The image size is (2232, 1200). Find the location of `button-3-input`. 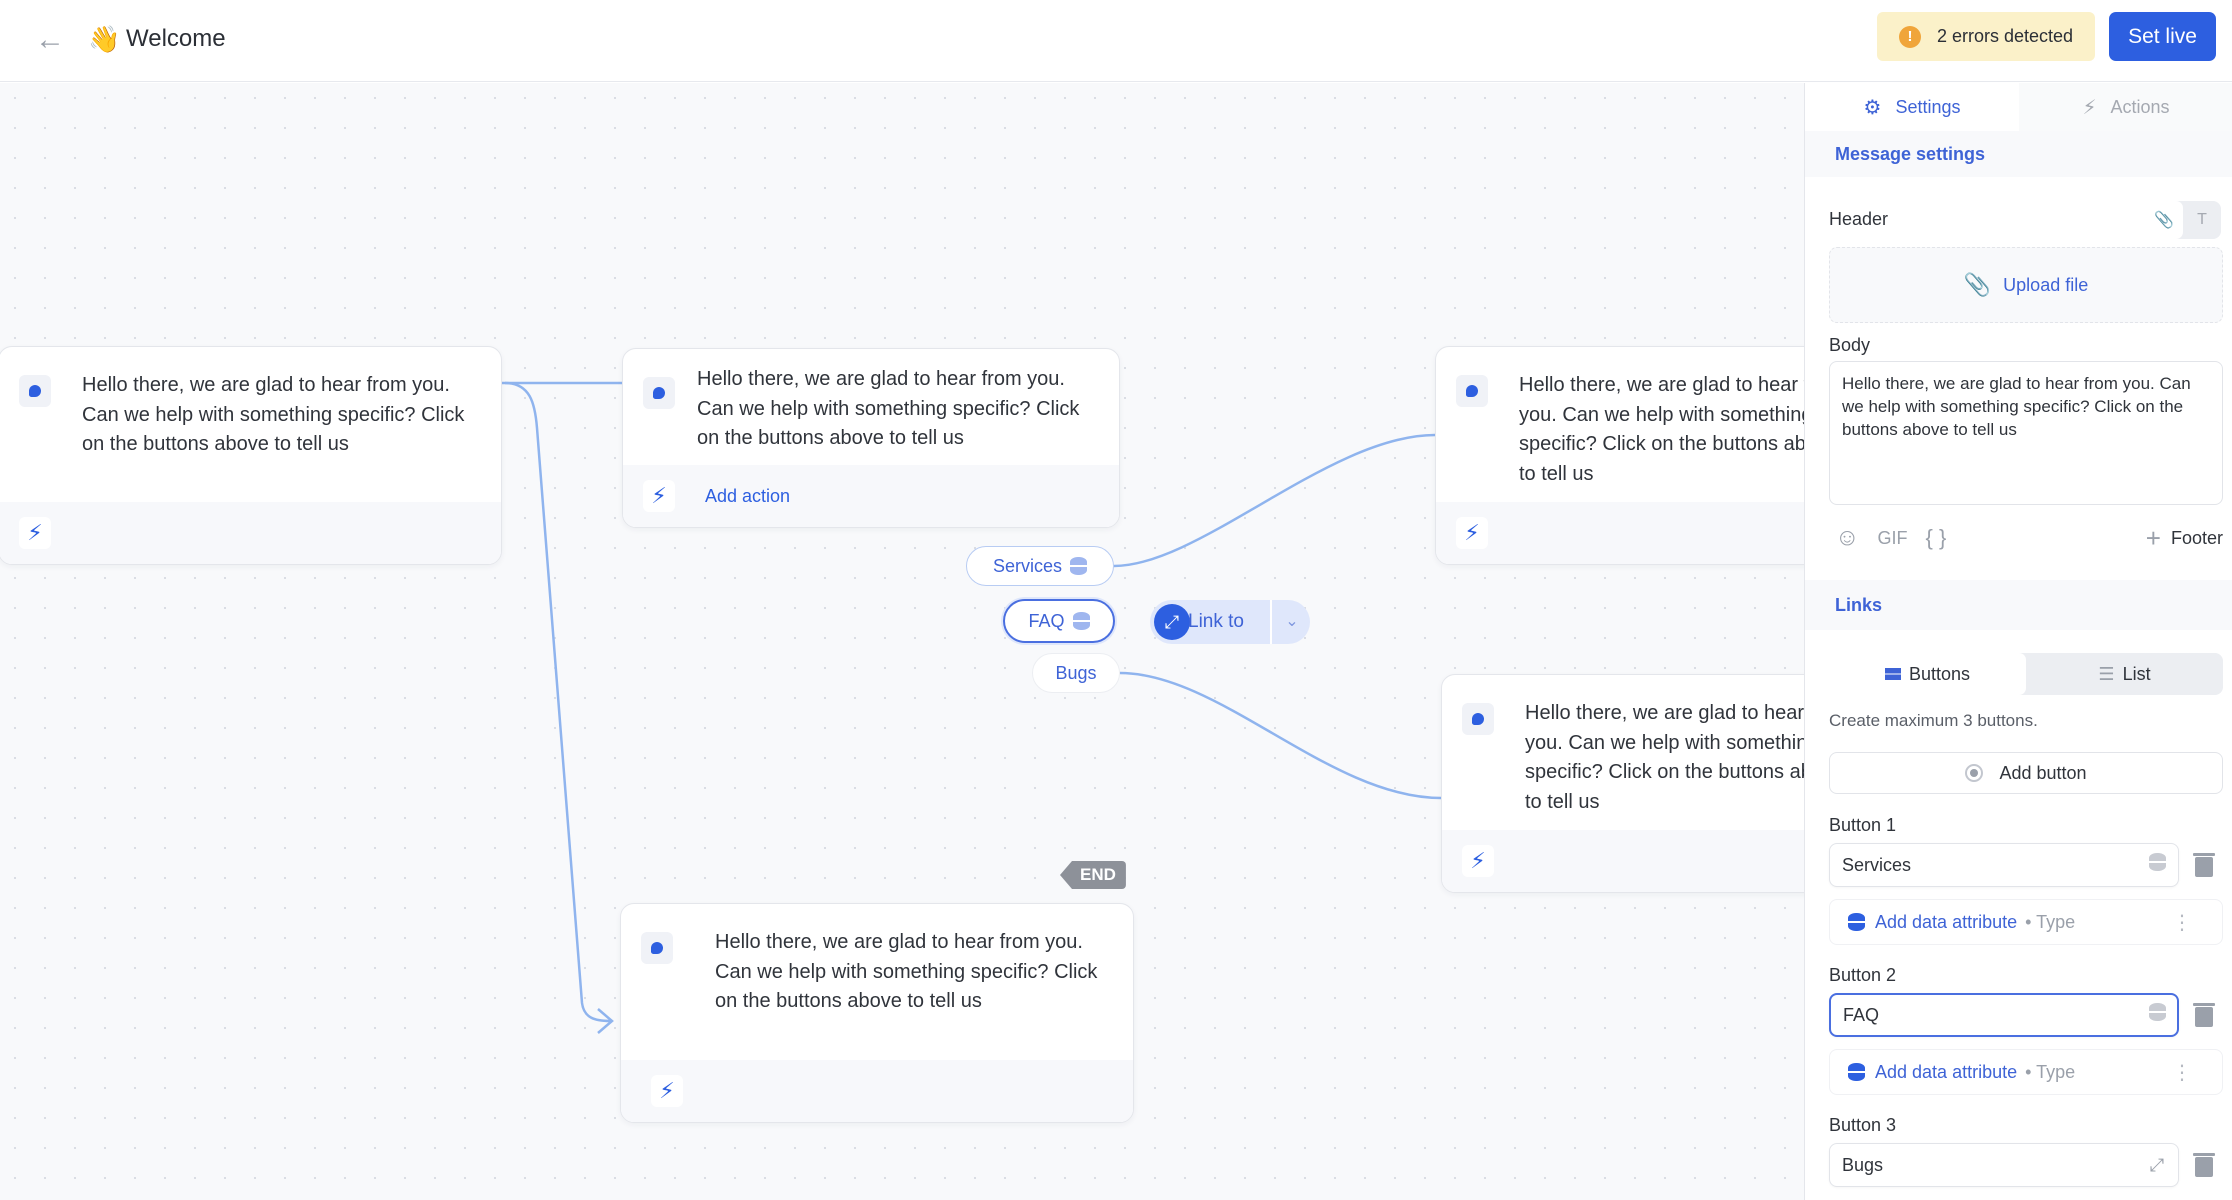

button-3-input is located at coordinates (2004, 1165).